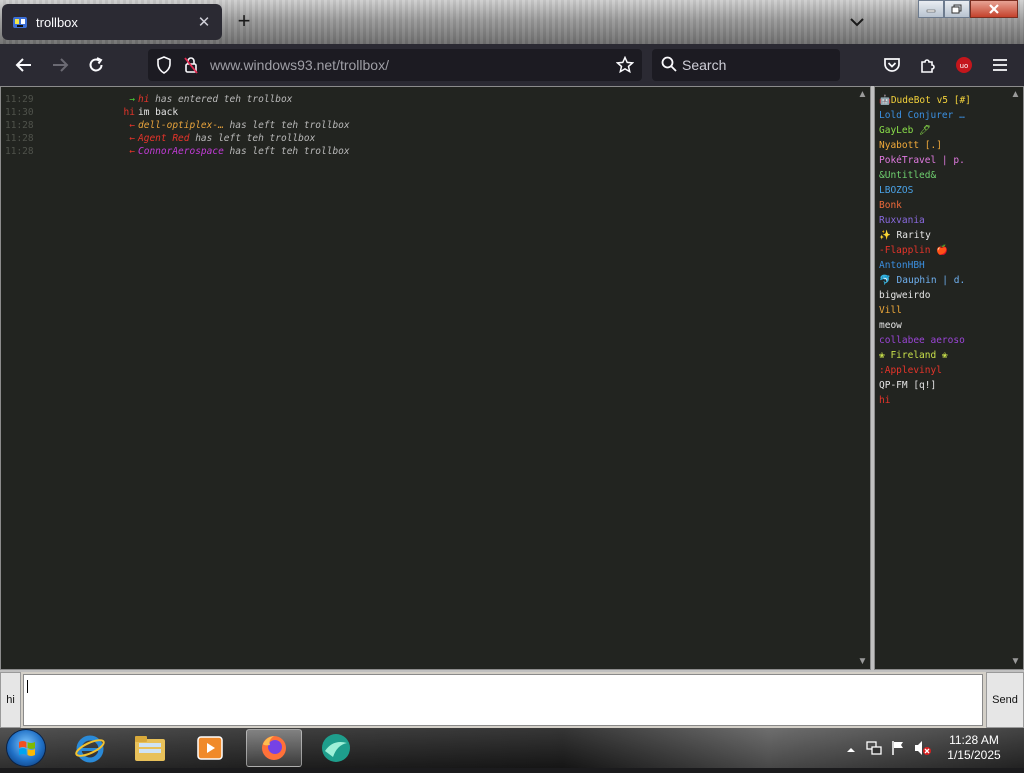  What do you see at coordinates (857, 22) in the screenshot?
I see `list-all-tabs-icon` at bounding box center [857, 22].